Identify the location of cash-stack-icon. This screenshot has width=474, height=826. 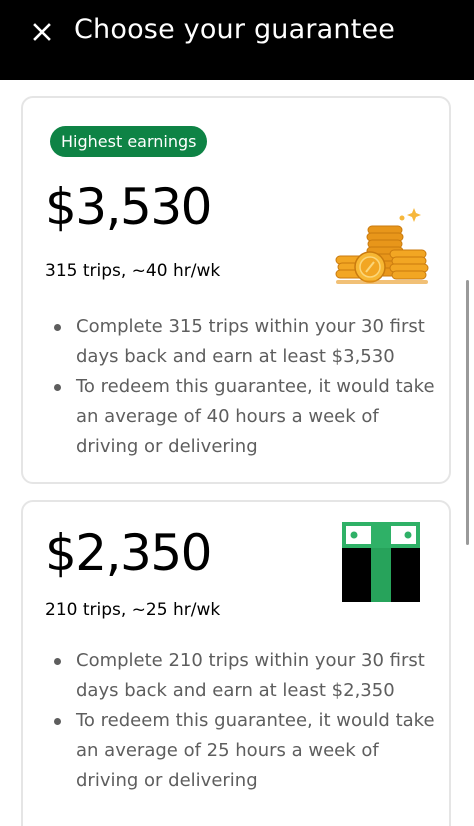
(381, 562).